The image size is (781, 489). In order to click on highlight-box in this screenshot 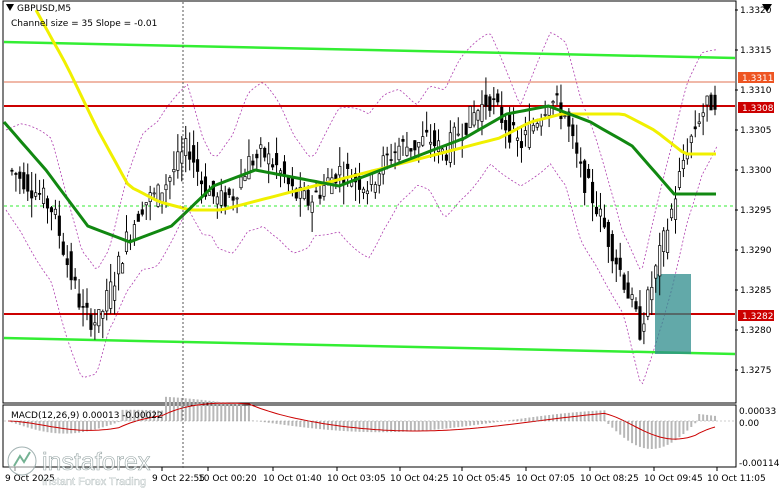, I will do `click(673, 314)`.